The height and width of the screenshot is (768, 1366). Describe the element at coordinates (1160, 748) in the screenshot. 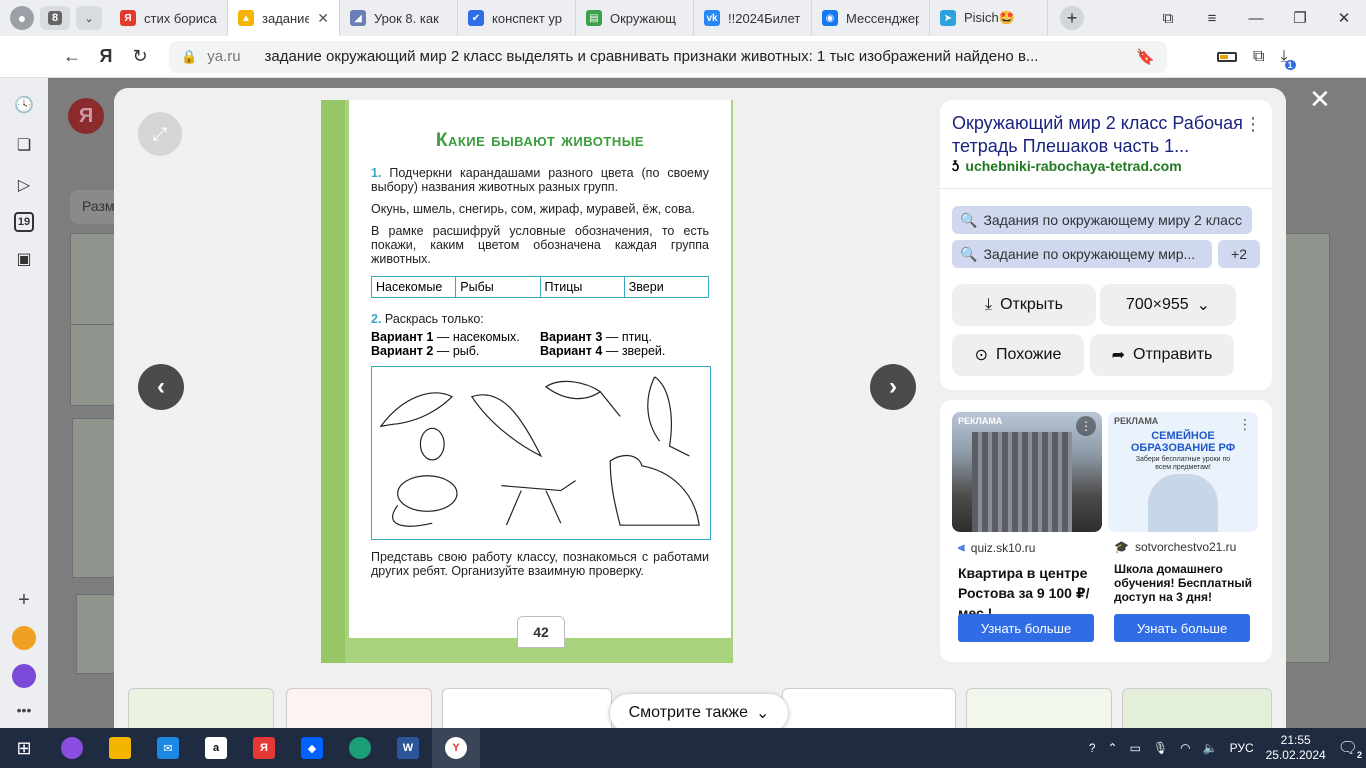

I see `microphone-icon: 🎙` at that location.